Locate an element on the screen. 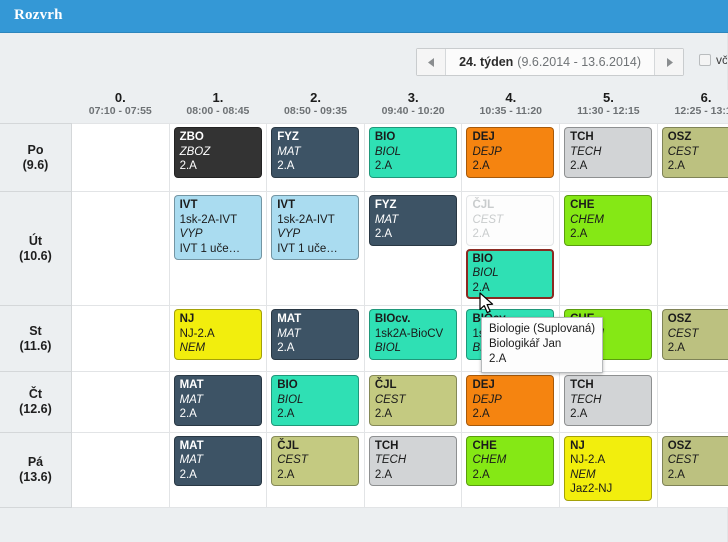 The width and height of the screenshot is (728, 542). day-name: Út is located at coordinates (35, 240).